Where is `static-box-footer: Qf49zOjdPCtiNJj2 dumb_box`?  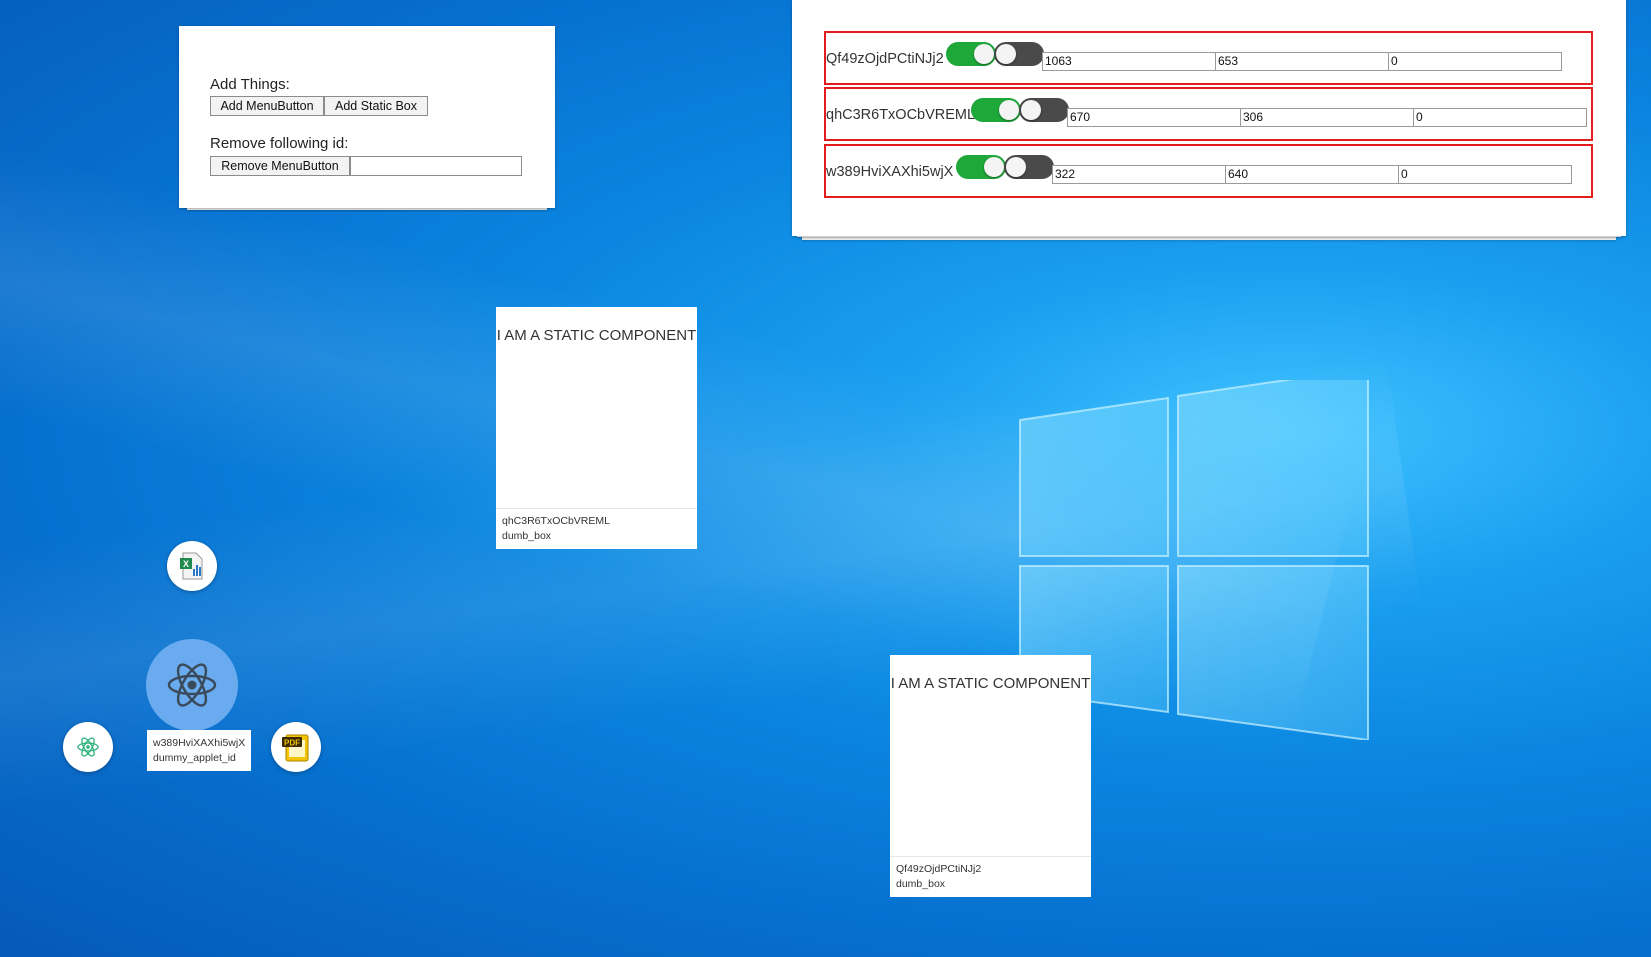
static-box-footer: Qf49zOjdPCtiNJj2 dumb_box is located at coordinates (990, 876).